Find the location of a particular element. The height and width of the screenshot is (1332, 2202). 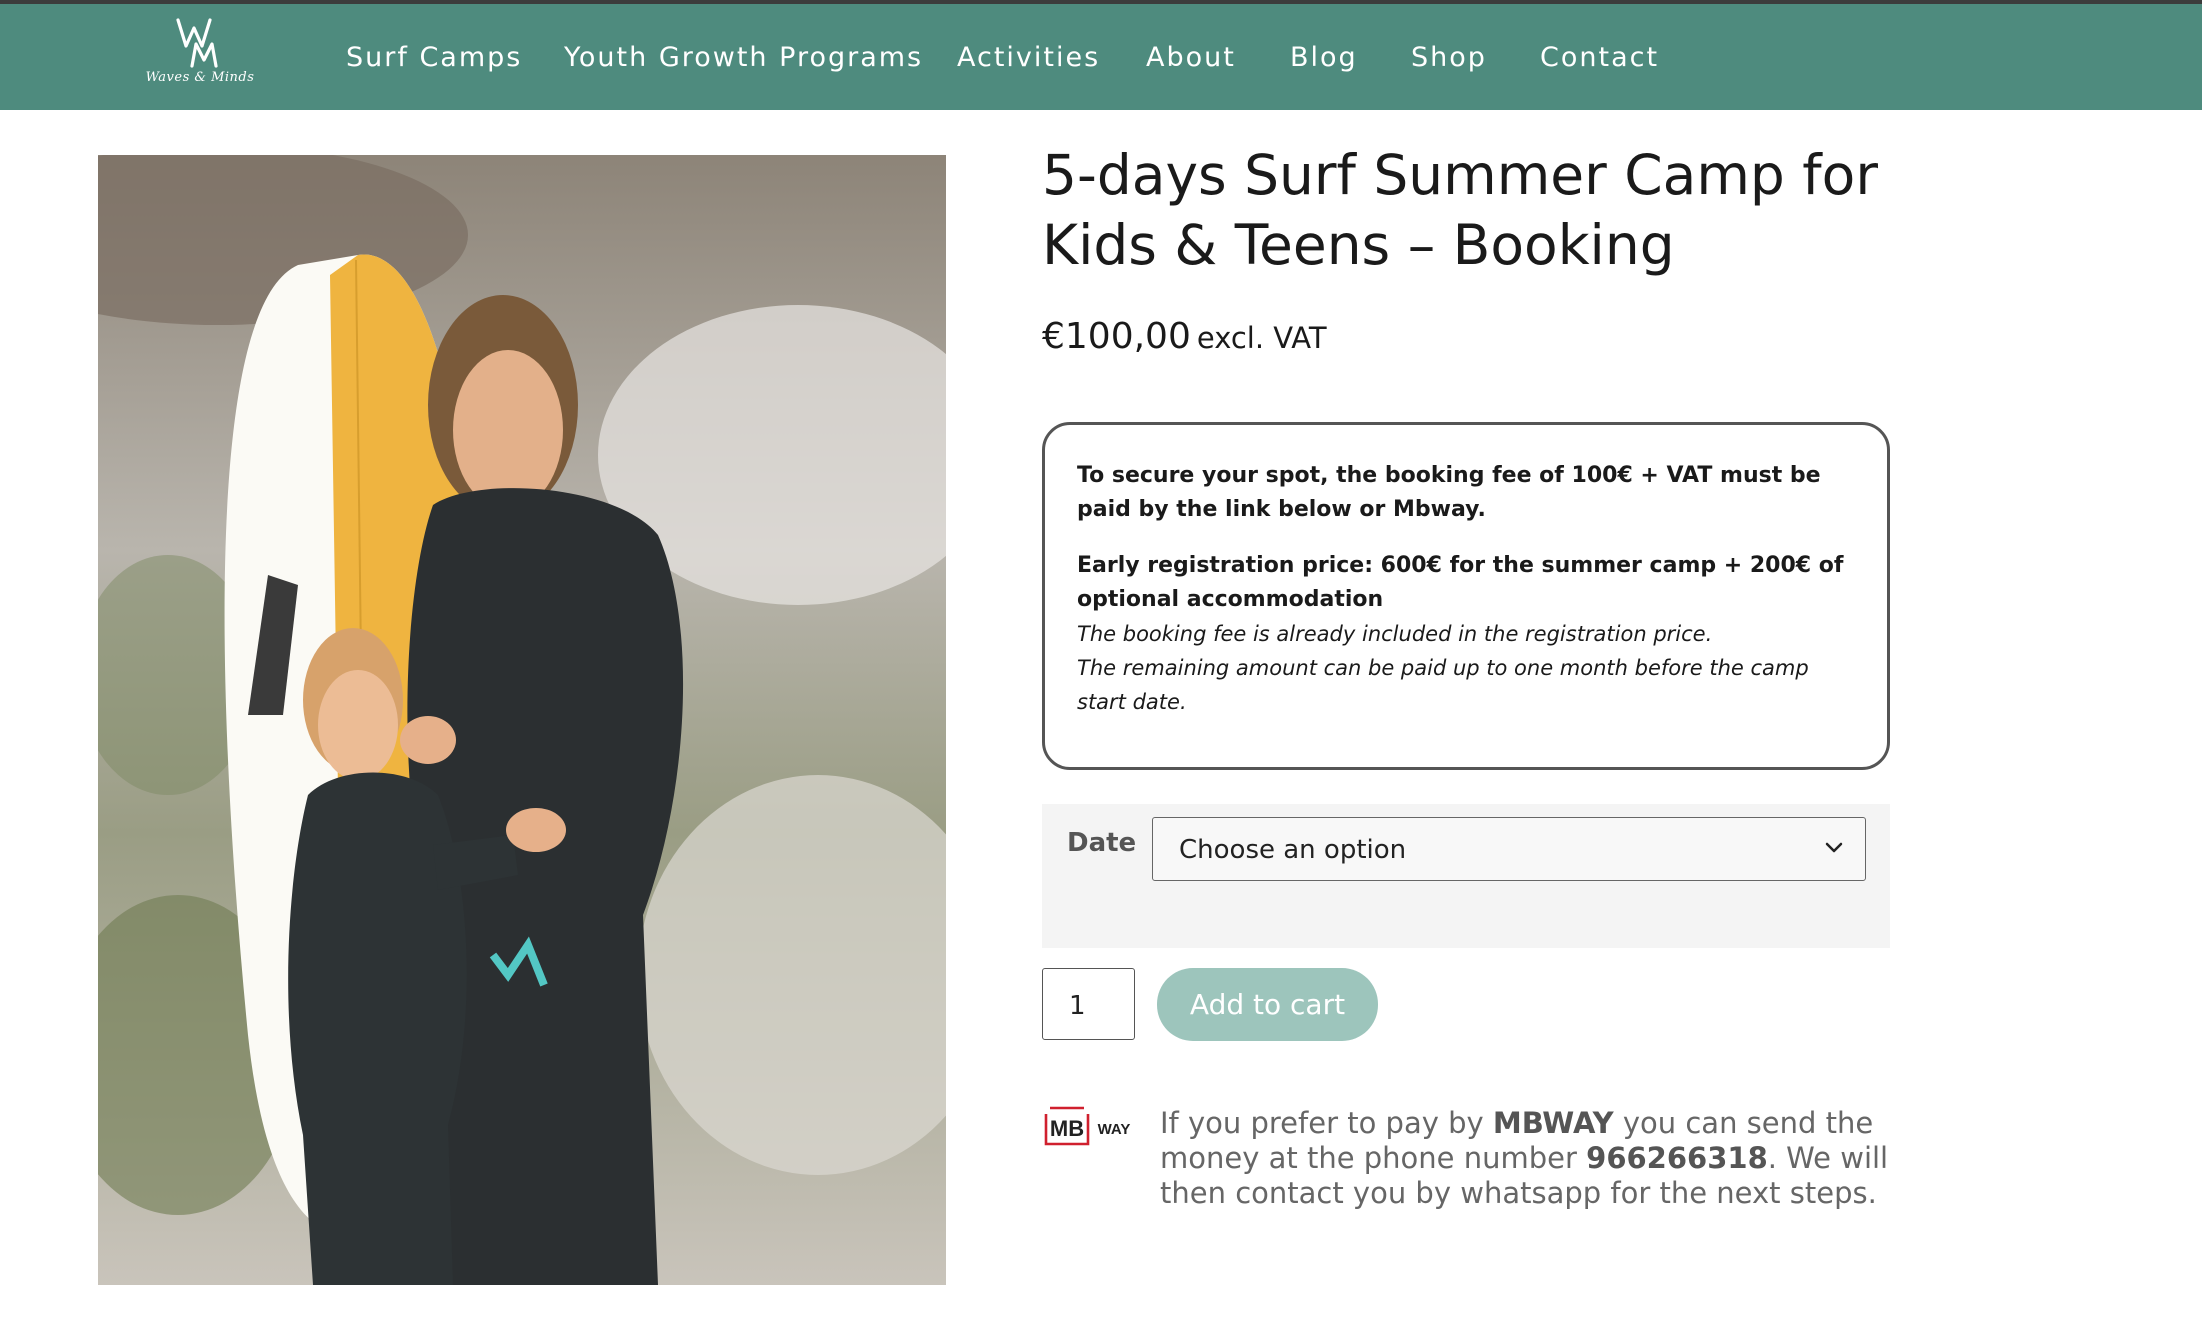

logo-caption: Waves & Minds is located at coordinates (200, 77).